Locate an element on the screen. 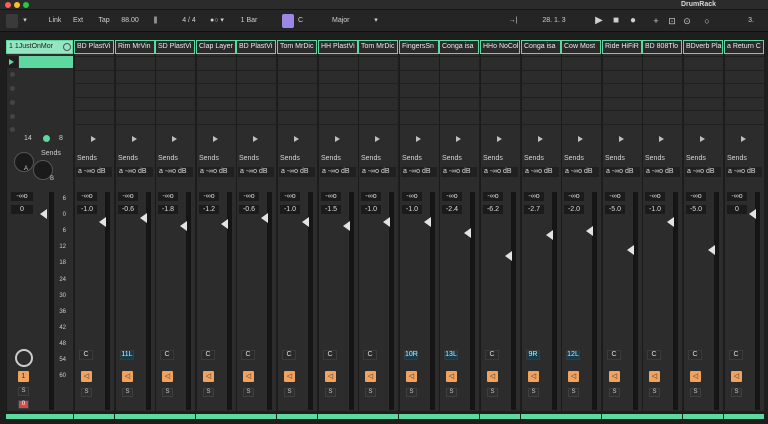  volume-value: 0 is located at coordinates (737, 209).